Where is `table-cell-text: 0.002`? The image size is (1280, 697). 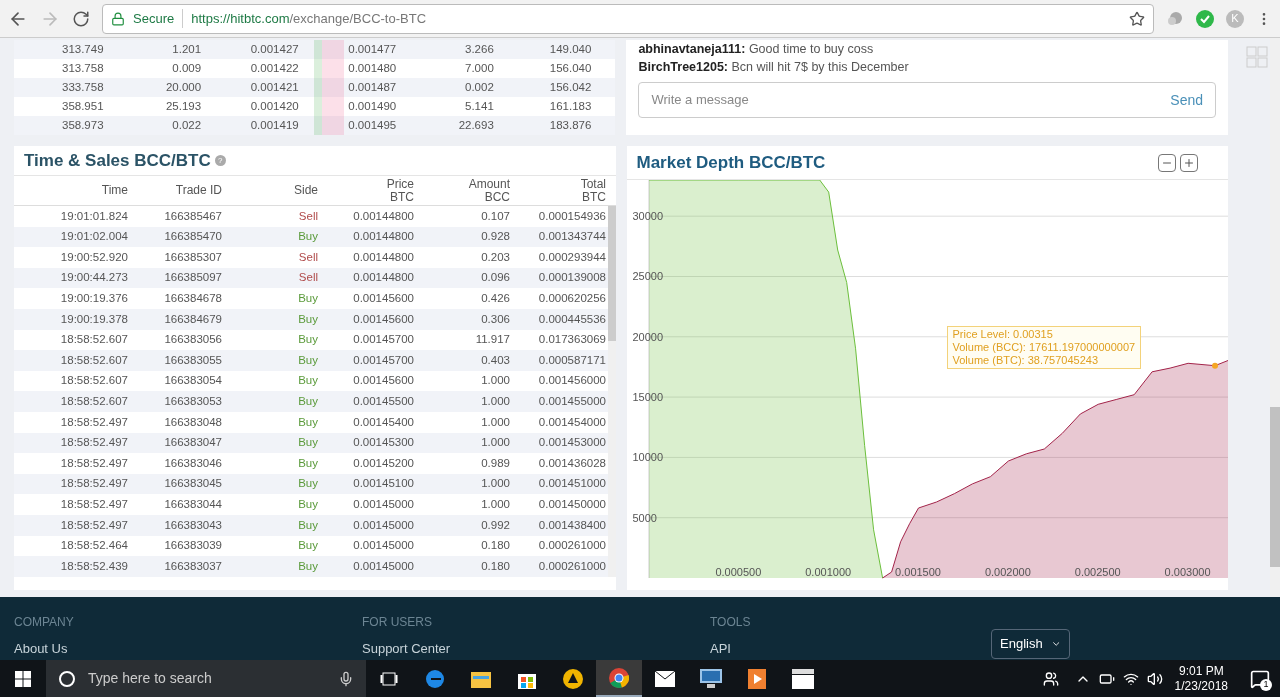 table-cell-text: 0.002 is located at coordinates (479, 87).